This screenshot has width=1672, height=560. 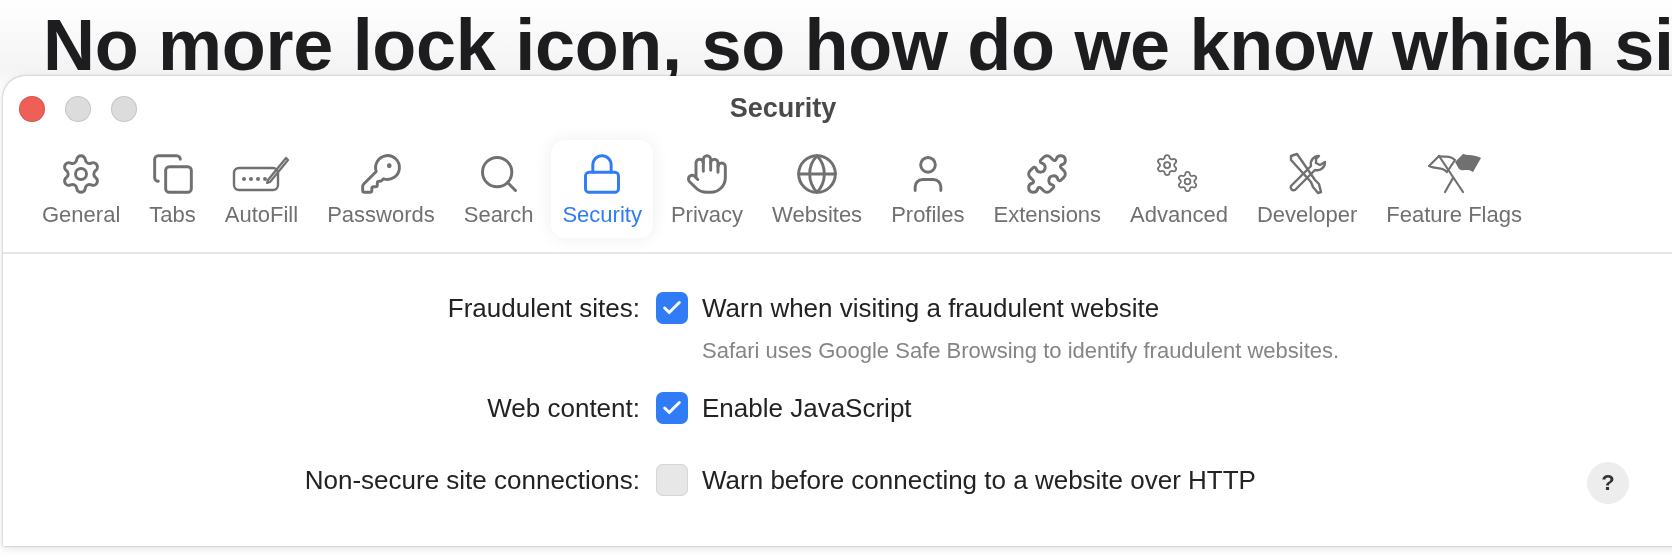 What do you see at coordinates (1608, 483) in the screenshot?
I see `help-button: ?` at bounding box center [1608, 483].